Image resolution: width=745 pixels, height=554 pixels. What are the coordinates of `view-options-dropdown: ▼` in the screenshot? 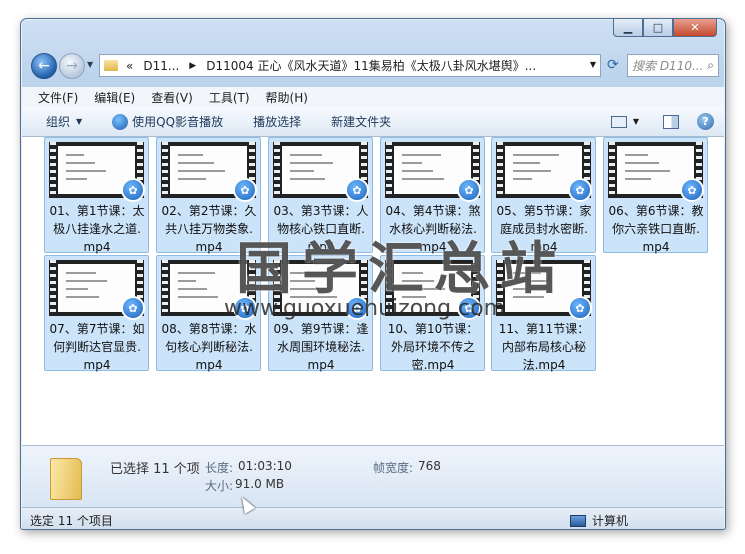 It's located at (636, 121).